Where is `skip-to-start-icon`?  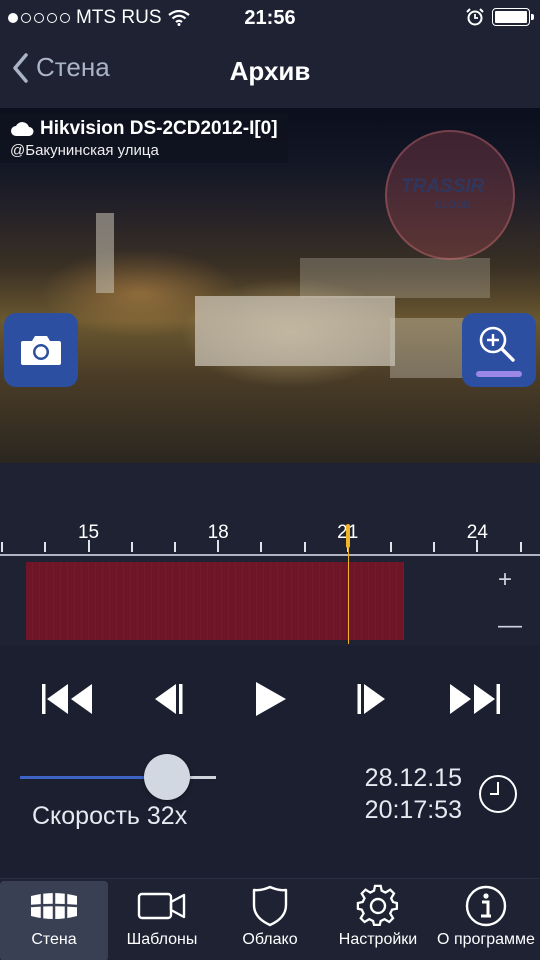 skip-to-start-icon is located at coordinates (68, 699).